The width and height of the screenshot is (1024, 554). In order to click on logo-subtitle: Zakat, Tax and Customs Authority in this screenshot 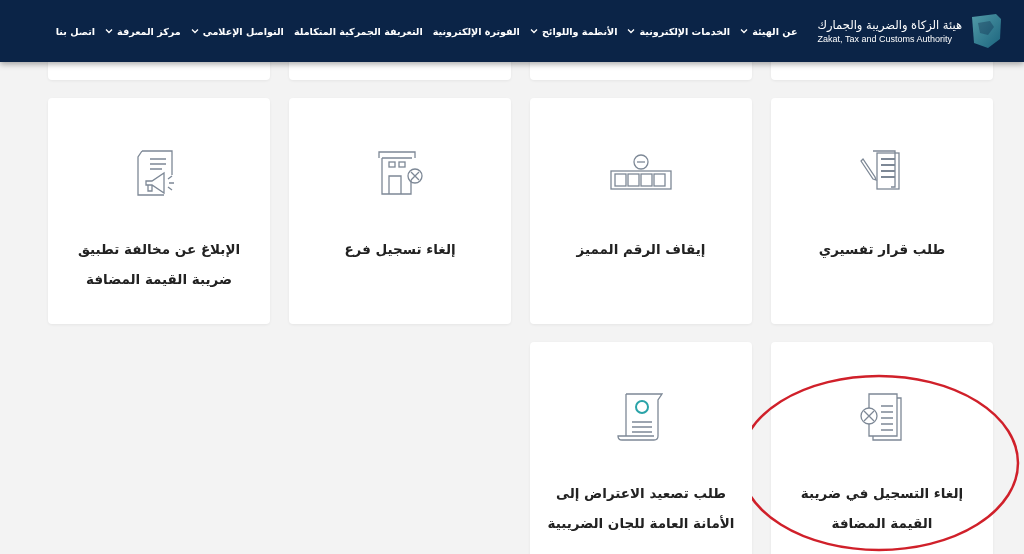, I will do `click(885, 39)`.